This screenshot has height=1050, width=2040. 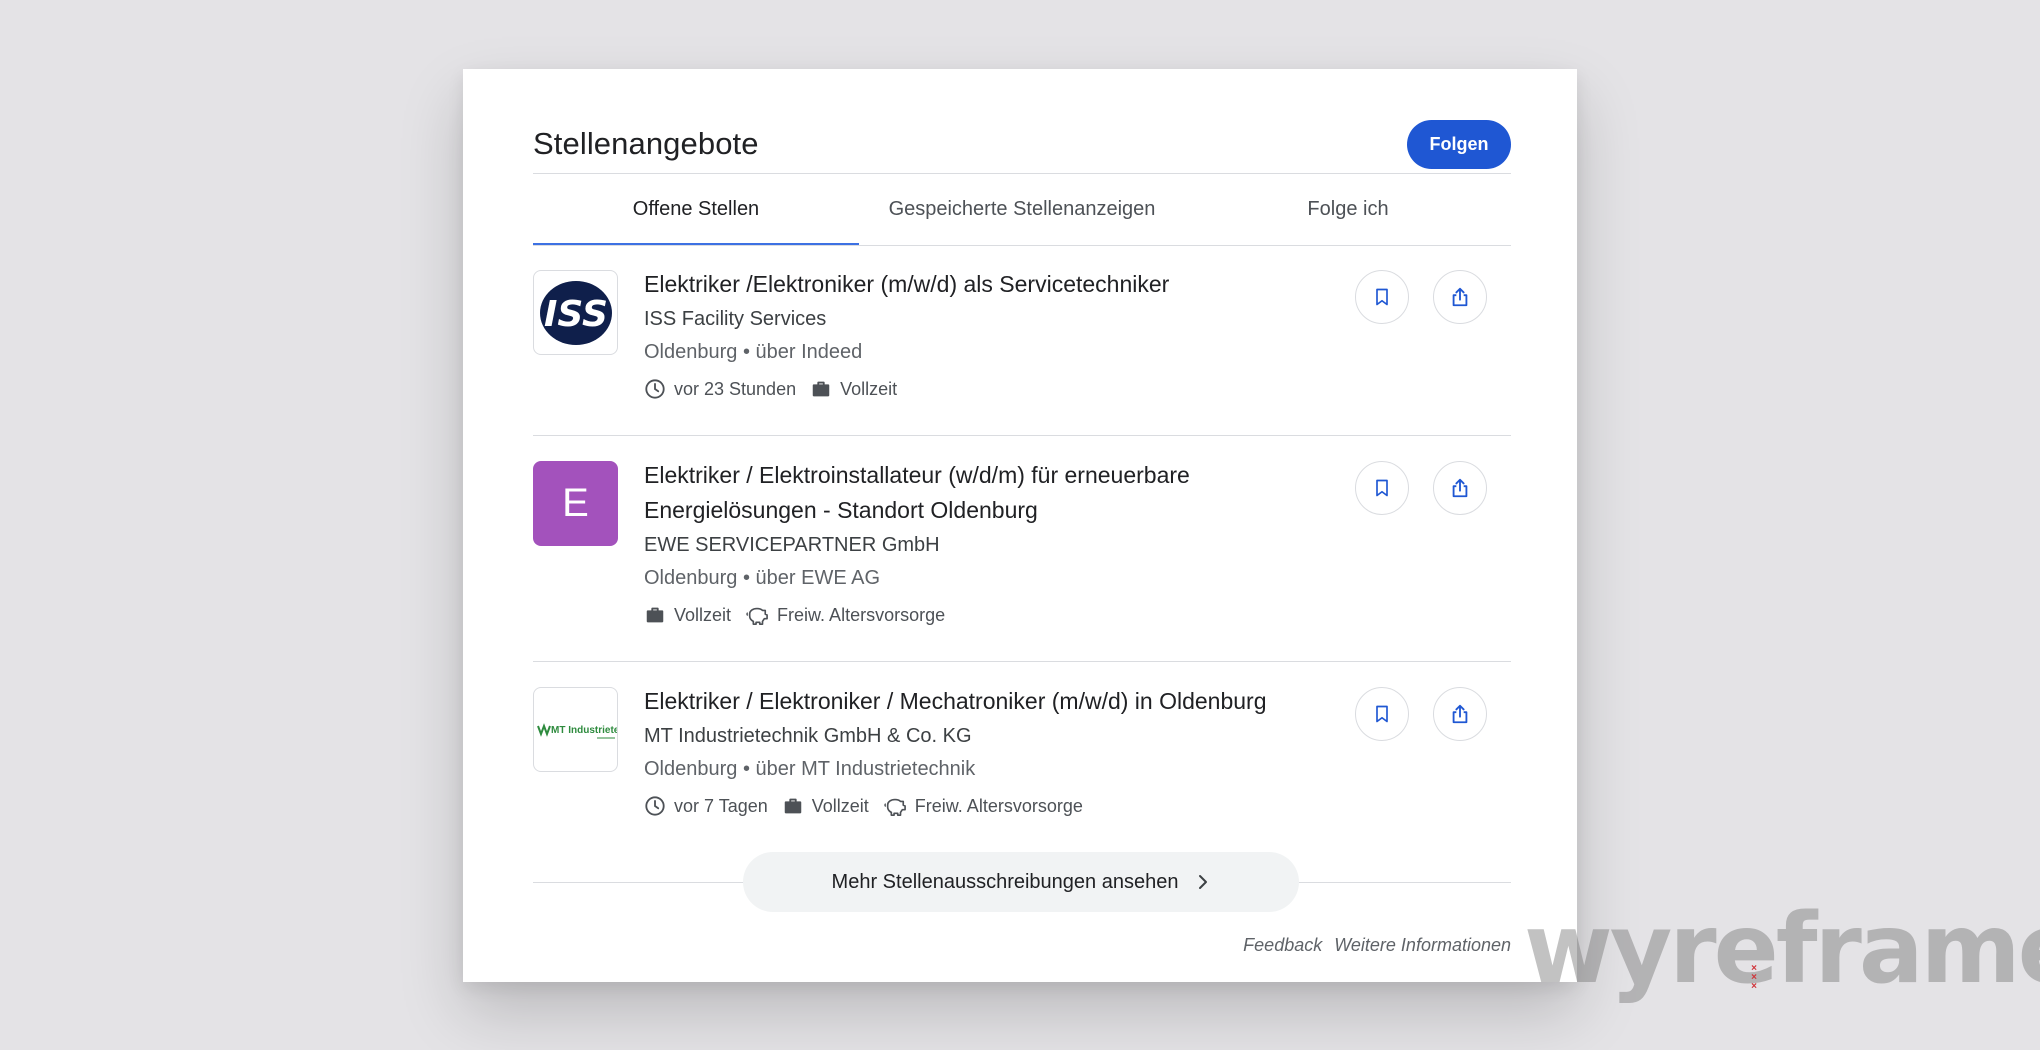 I want to click on card-footer: Feedback Weitere Informationen, so click(x=1377, y=945).